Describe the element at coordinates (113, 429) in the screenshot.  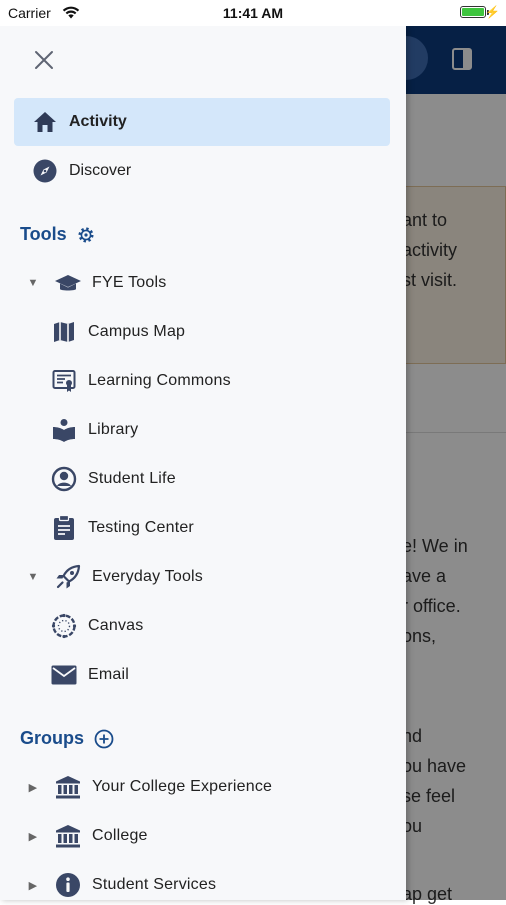
I see `tool-library-label: Library` at that location.